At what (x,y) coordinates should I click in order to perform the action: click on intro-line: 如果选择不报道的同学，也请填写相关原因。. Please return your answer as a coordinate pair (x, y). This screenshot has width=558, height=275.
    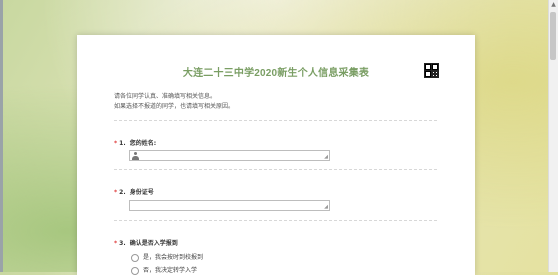
    Looking at the image, I should click on (174, 106).